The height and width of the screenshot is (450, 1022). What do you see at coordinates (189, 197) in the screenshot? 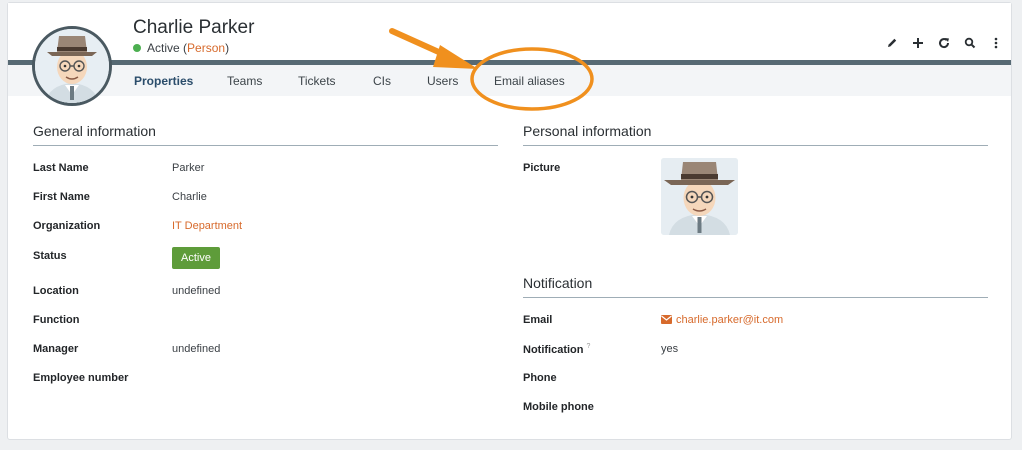
I see `first-name-value: Charlie` at bounding box center [189, 197].